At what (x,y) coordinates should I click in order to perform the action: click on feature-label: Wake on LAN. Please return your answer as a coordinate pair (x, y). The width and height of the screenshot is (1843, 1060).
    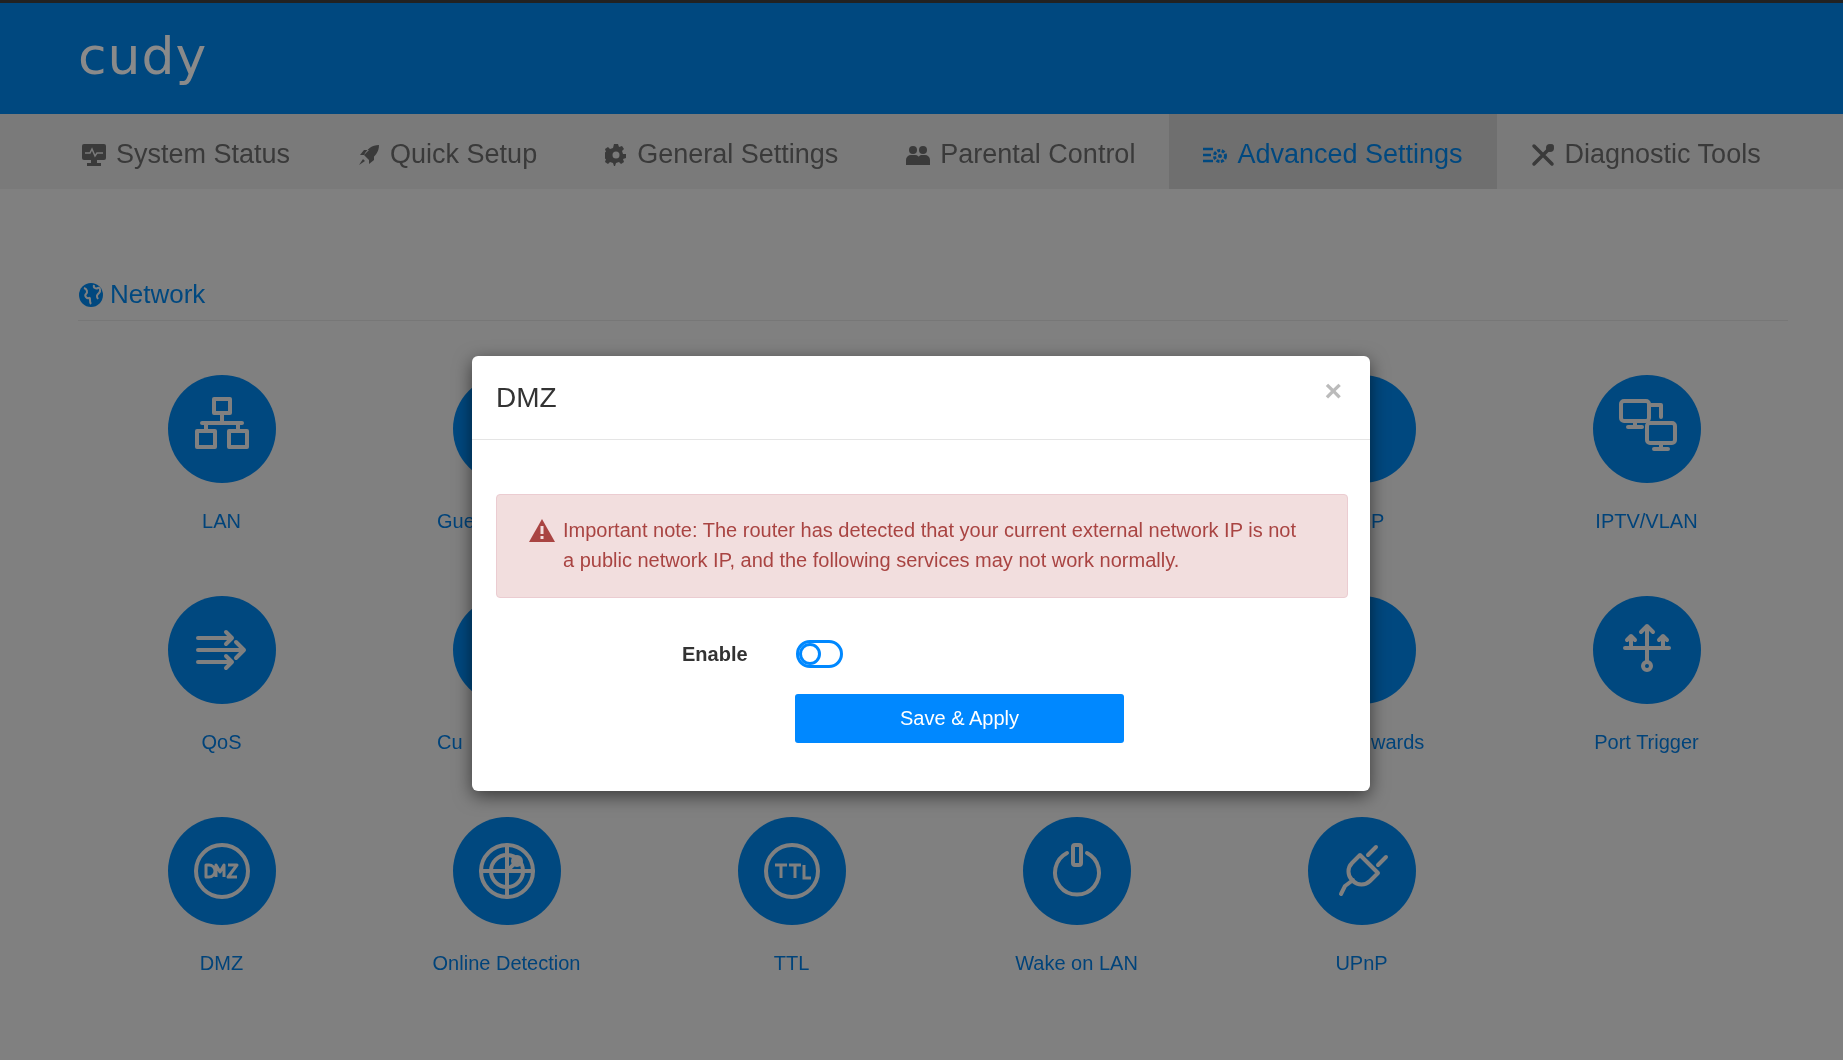
    Looking at the image, I should click on (1076, 963).